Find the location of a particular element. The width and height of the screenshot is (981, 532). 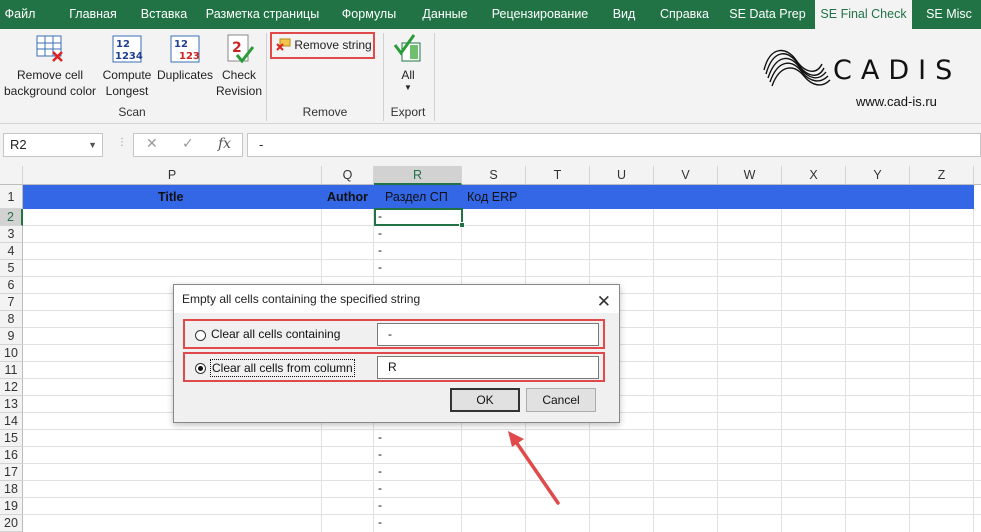

row-header-3: 3 is located at coordinates (11, 234).